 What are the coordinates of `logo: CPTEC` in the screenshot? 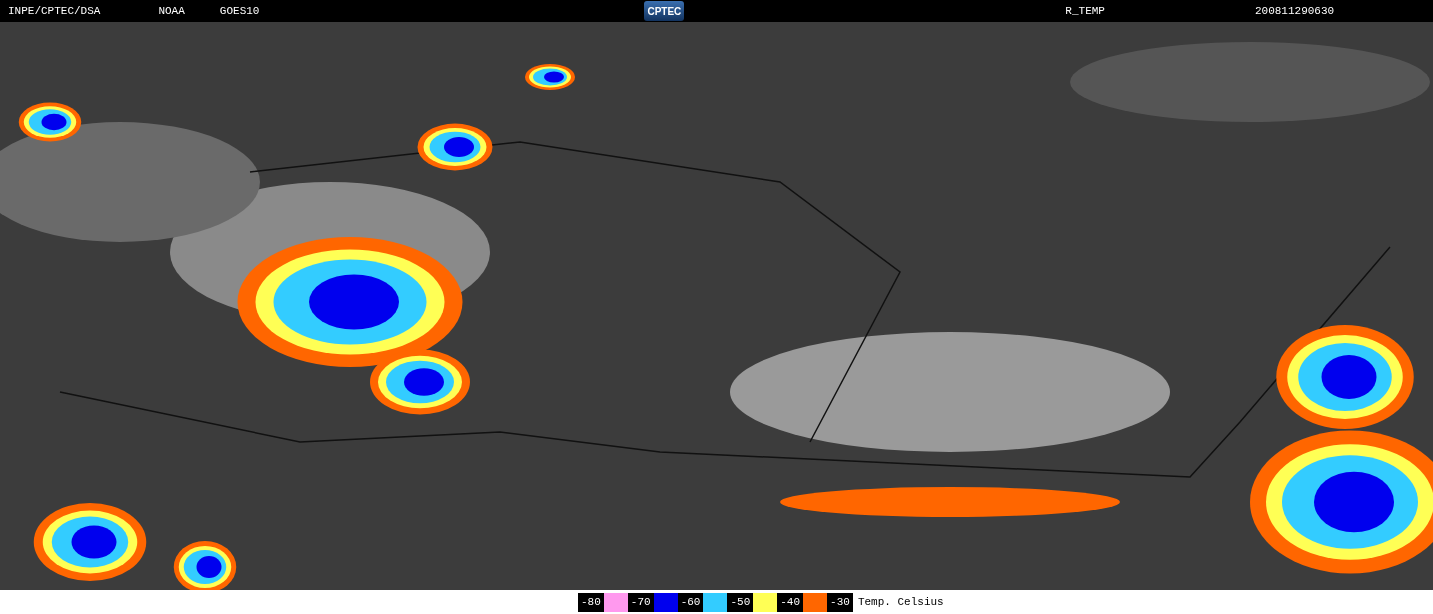 It's located at (664, 11).